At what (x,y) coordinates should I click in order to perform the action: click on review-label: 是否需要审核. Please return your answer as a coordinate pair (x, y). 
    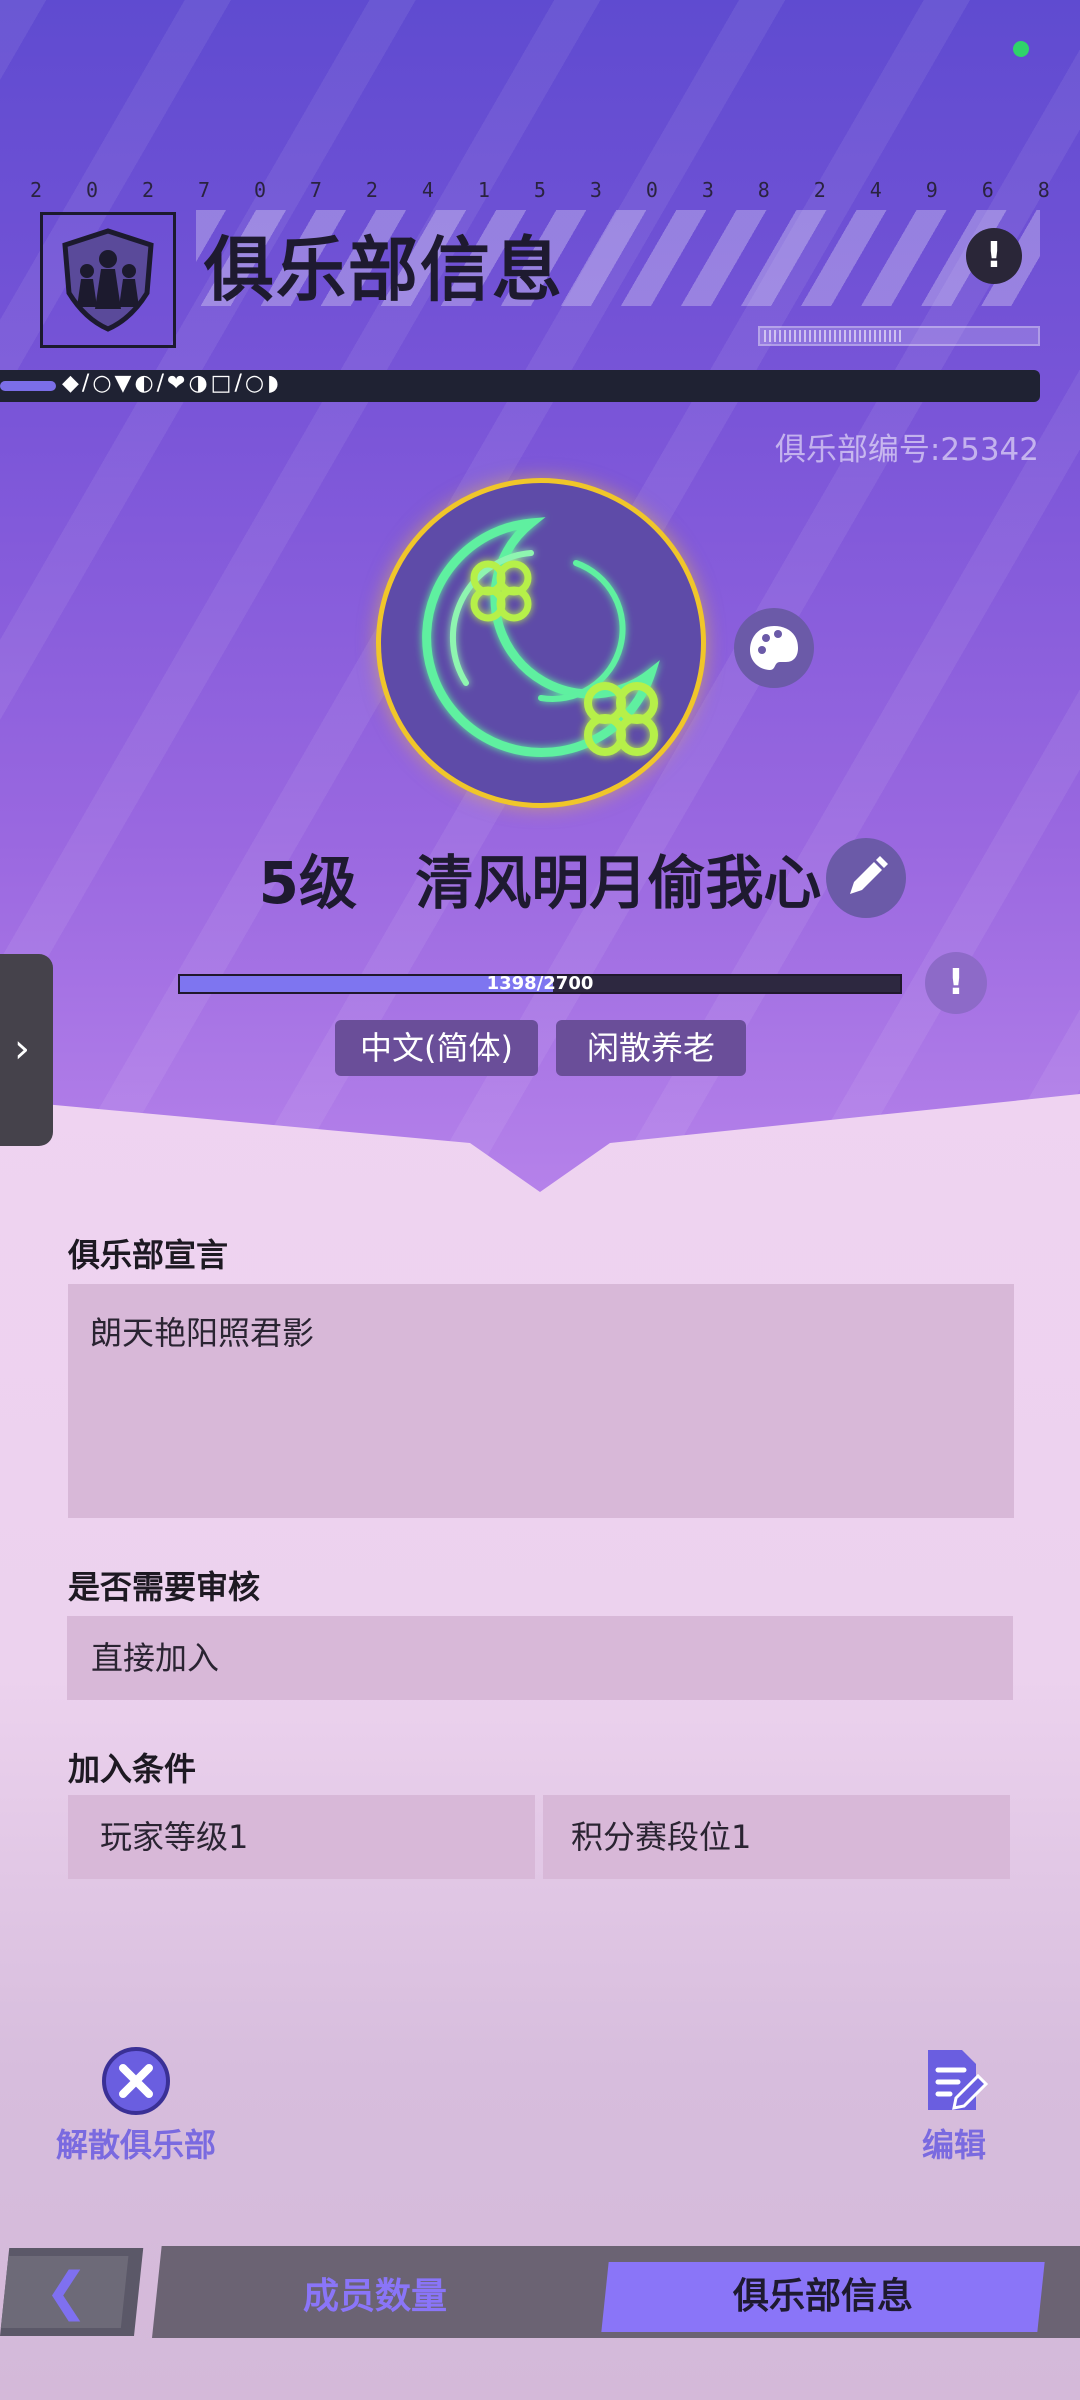
    Looking at the image, I should click on (164, 1587).